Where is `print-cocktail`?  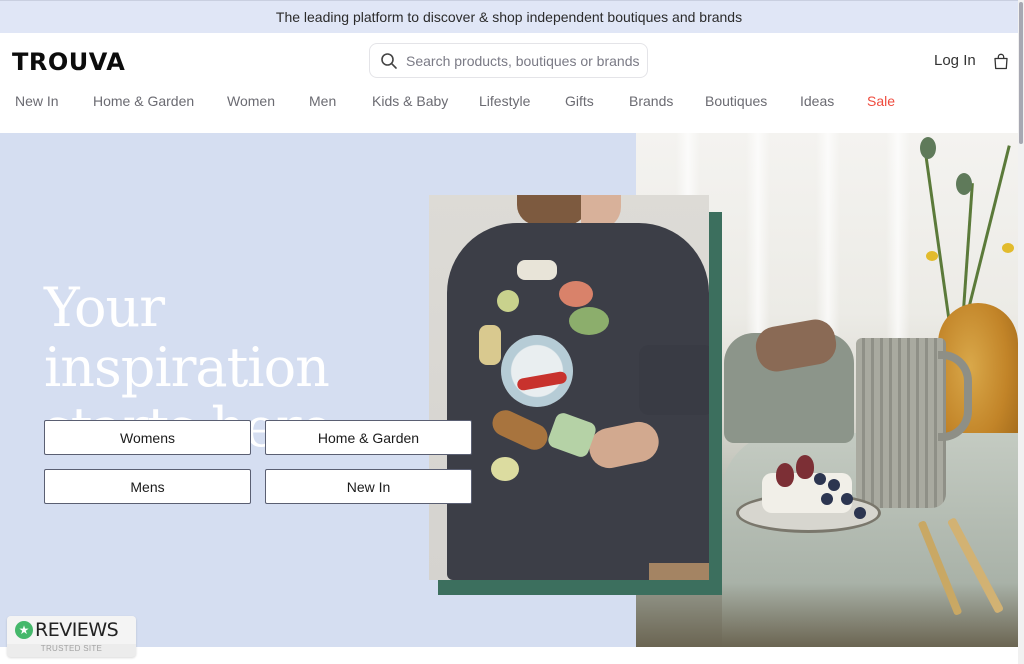
print-cocktail is located at coordinates (490, 345).